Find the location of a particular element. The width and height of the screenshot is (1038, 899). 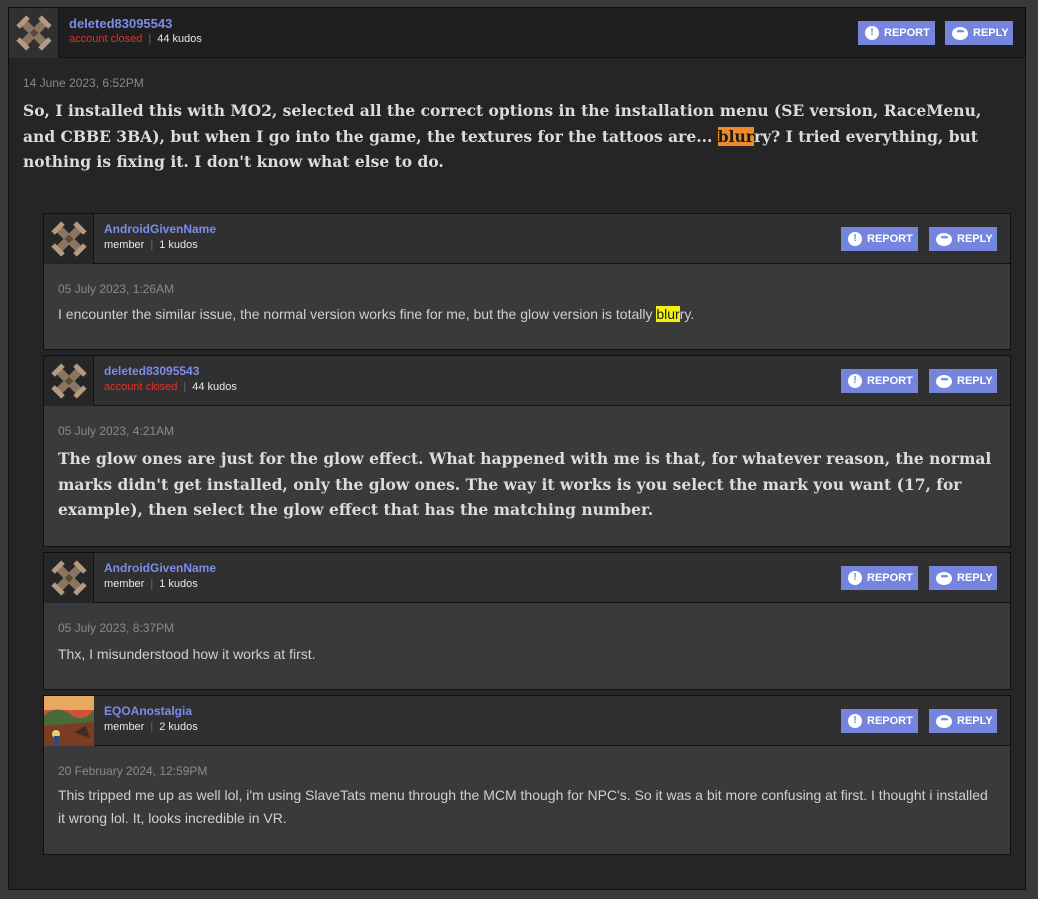

kudos-count: 2 kudos is located at coordinates (178, 727).